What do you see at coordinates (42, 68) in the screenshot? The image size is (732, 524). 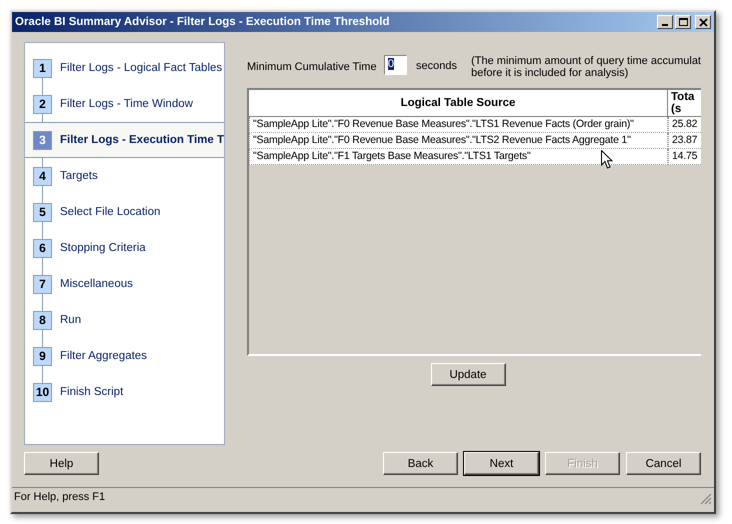 I see `step-number: 1` at bounding box center [42, 68].